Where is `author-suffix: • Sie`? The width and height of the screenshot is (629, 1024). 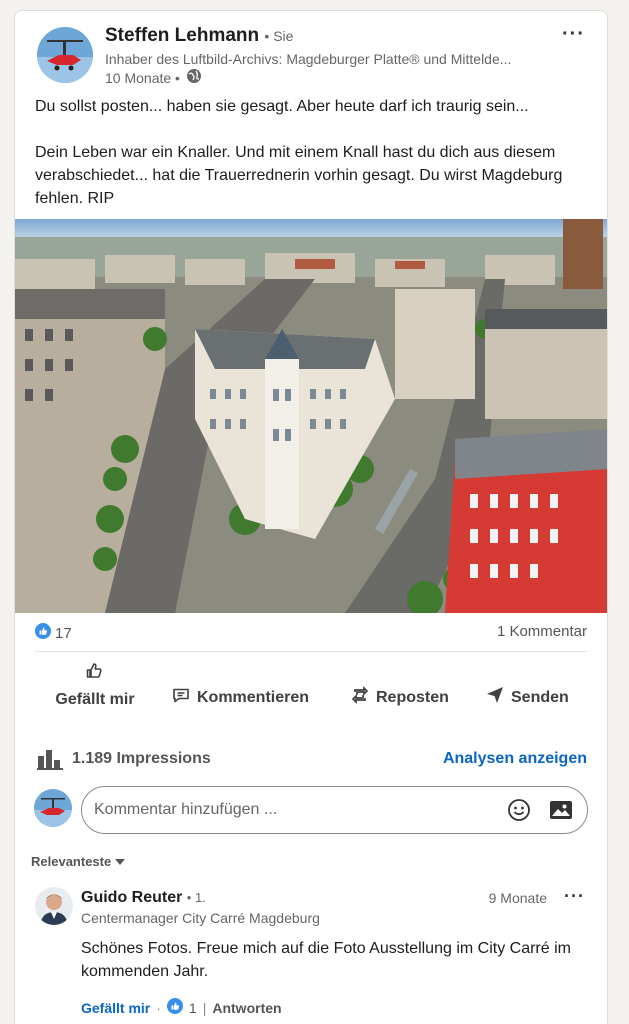
author-suffix: • Sie is located at coordinates (279, 36).